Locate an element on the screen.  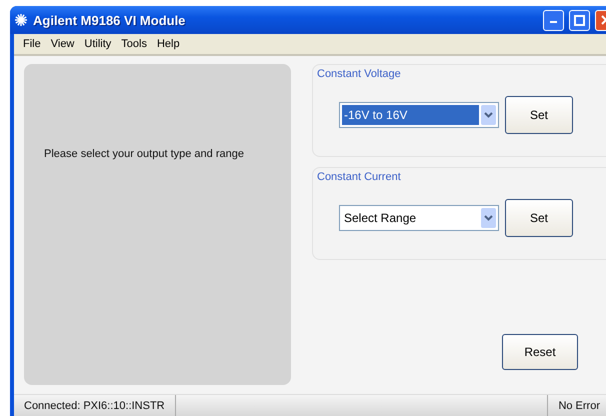
minimize-button is located at coordinates (553, 20).